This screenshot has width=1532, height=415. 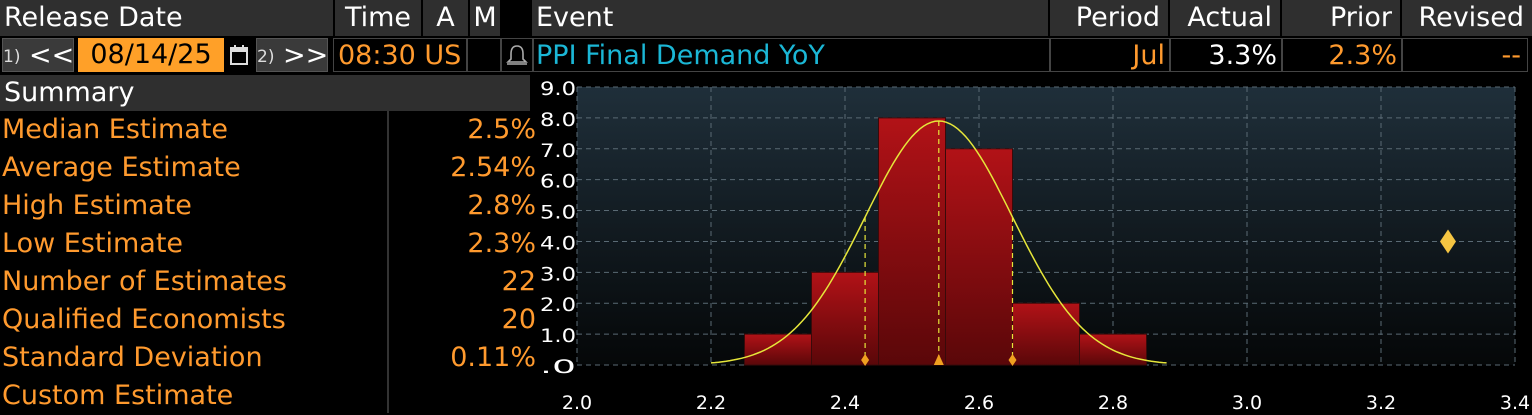 I want to click on actual-value: 3.3%, so click(x=1226, y=55).